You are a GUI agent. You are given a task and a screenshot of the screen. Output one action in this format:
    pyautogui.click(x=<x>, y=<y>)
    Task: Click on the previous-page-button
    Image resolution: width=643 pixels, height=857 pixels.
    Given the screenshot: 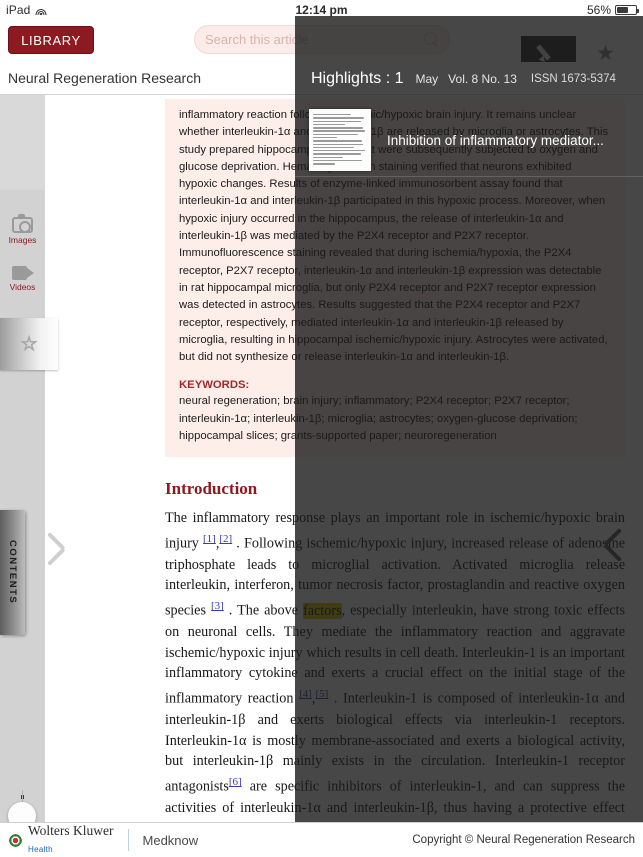 What is the action you would take?
    pyautogui.click(x=68, y=557)
    